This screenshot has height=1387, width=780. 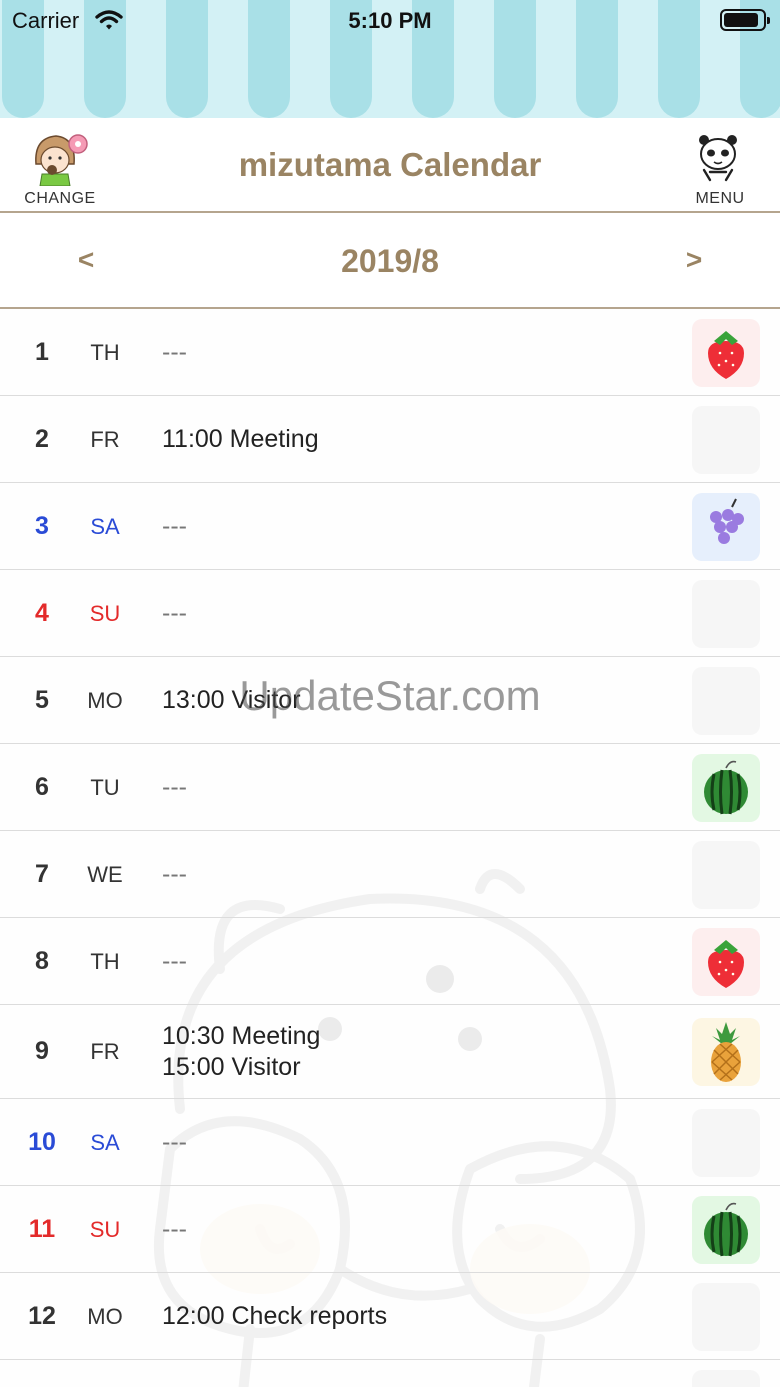 What do you see at coordinates (241, 1036) in the screenshot?
I see `event-text: 10:30 Meeting` at bounding box center [241, 1036].